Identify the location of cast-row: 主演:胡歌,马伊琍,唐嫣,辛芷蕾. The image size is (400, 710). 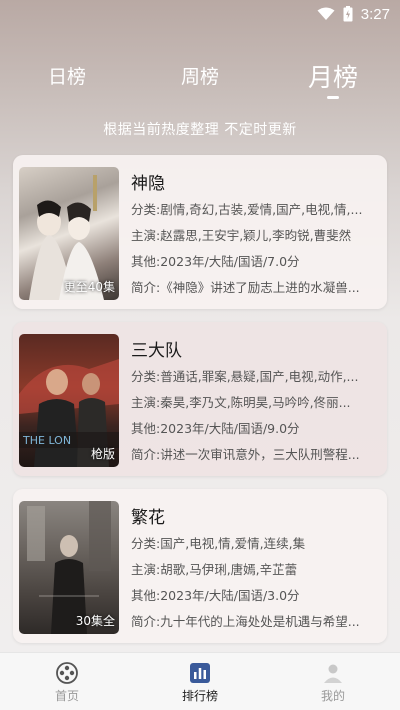
(256, 568).